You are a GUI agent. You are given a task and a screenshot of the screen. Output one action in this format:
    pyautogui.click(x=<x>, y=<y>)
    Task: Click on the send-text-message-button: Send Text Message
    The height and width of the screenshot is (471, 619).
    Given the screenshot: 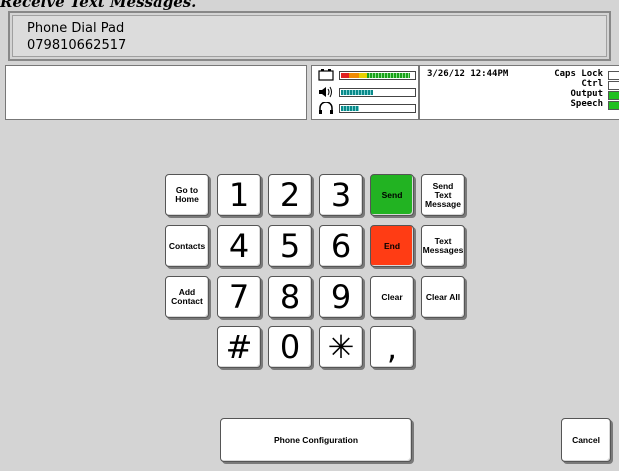 What is the action you would take?
    pyautogui.click(x=443, y=195)
    